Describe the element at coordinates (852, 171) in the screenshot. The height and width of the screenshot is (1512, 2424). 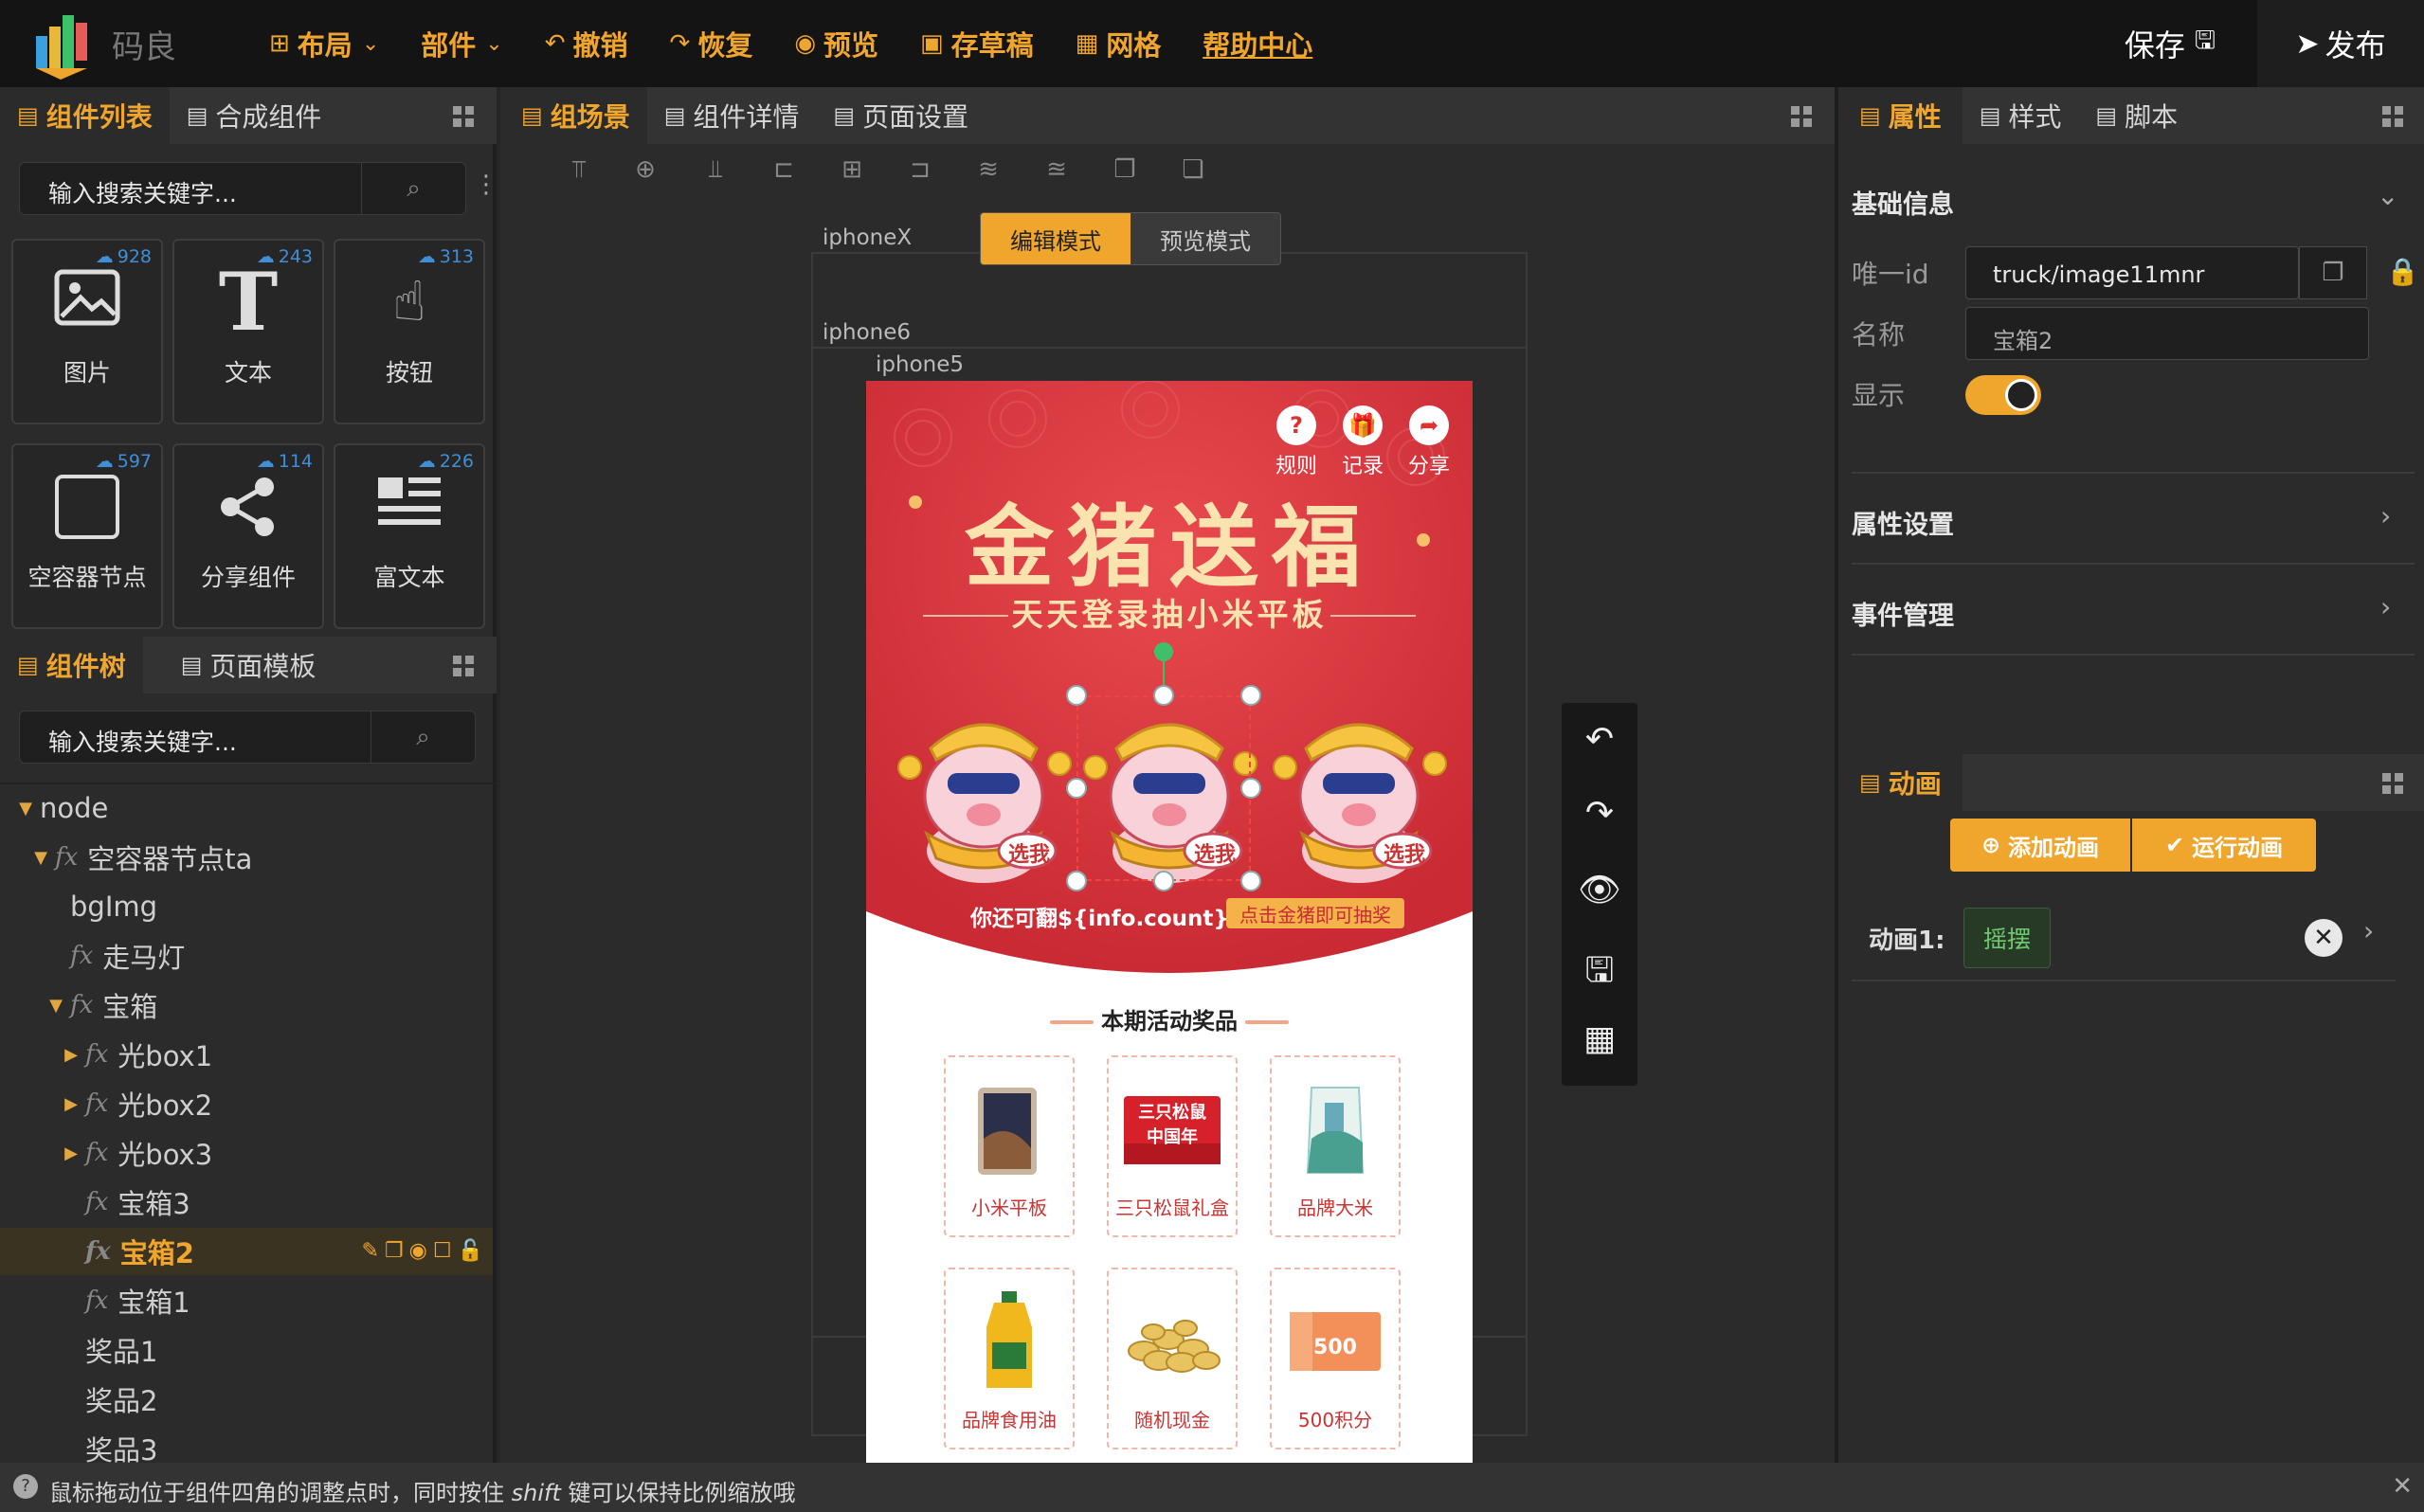
I see `align-hcenter-icon: ⊞` at that location.